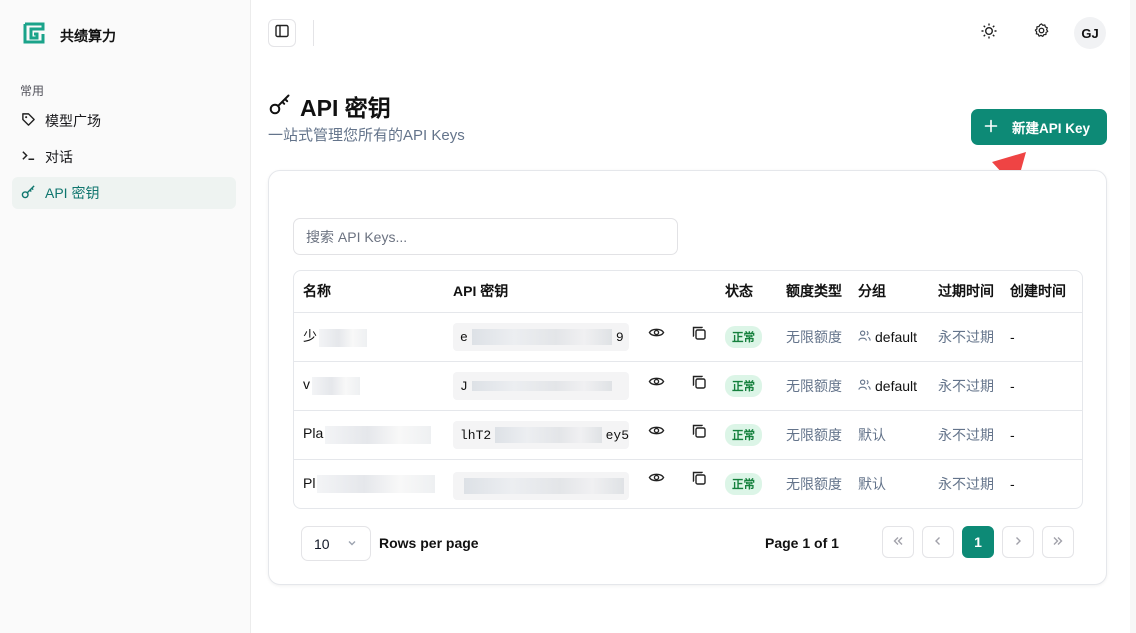 This screenshot has width=1136, height=633. I want to click on page-title: API 密钥, so click(329, 106).